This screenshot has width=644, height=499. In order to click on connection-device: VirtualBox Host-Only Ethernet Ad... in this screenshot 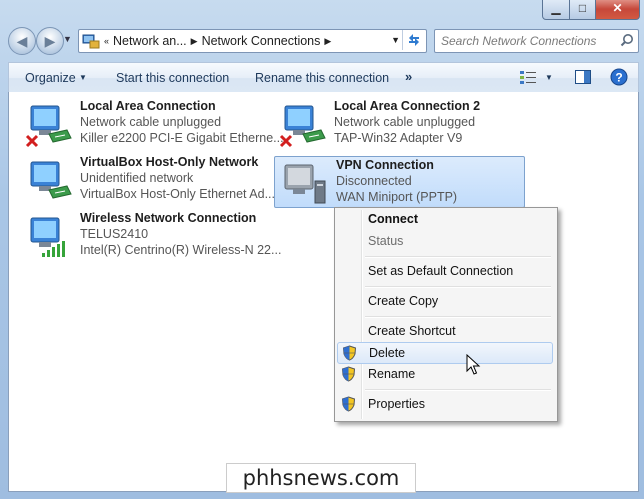, I will do `click(178, 194)`.